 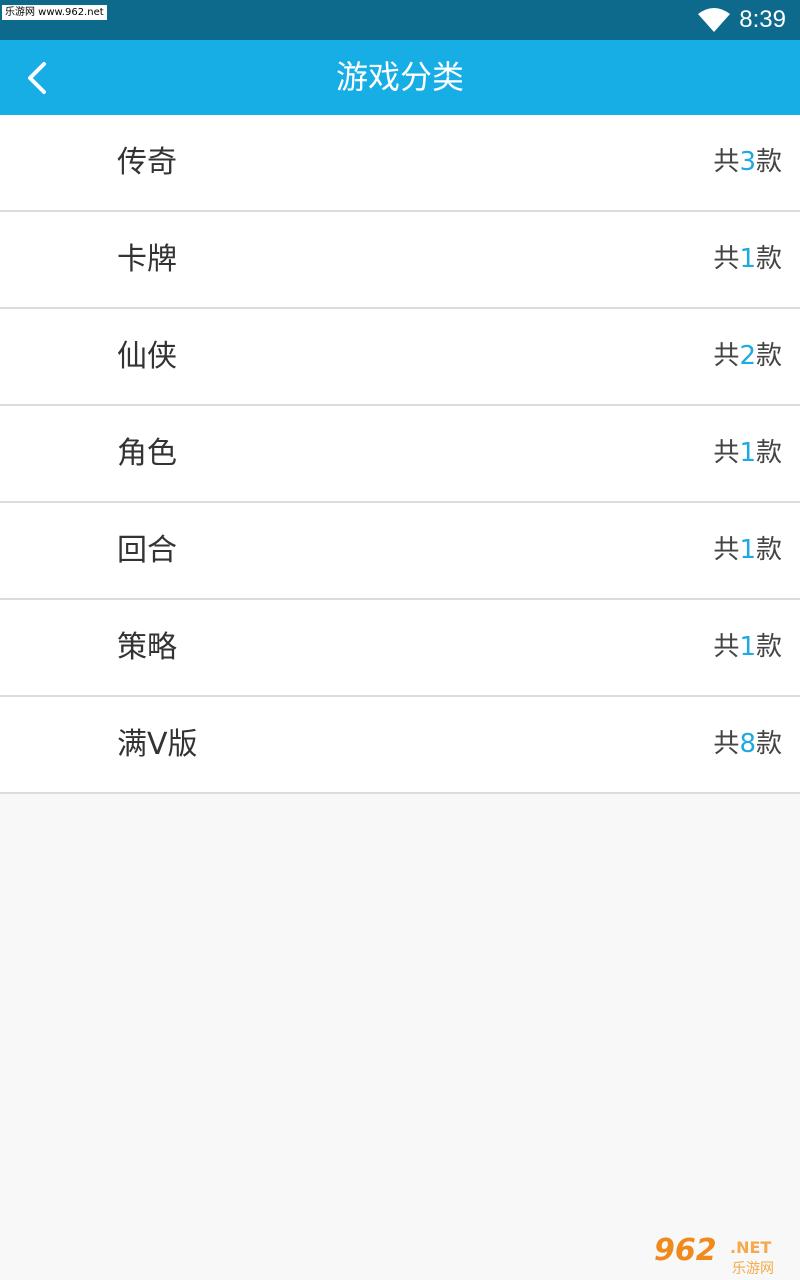 What do you see at coordinates (400, 20) in the screenshot?
I see `status-bar: 乐游网 www.962.net 8:39` at bounding box center [400, 20].